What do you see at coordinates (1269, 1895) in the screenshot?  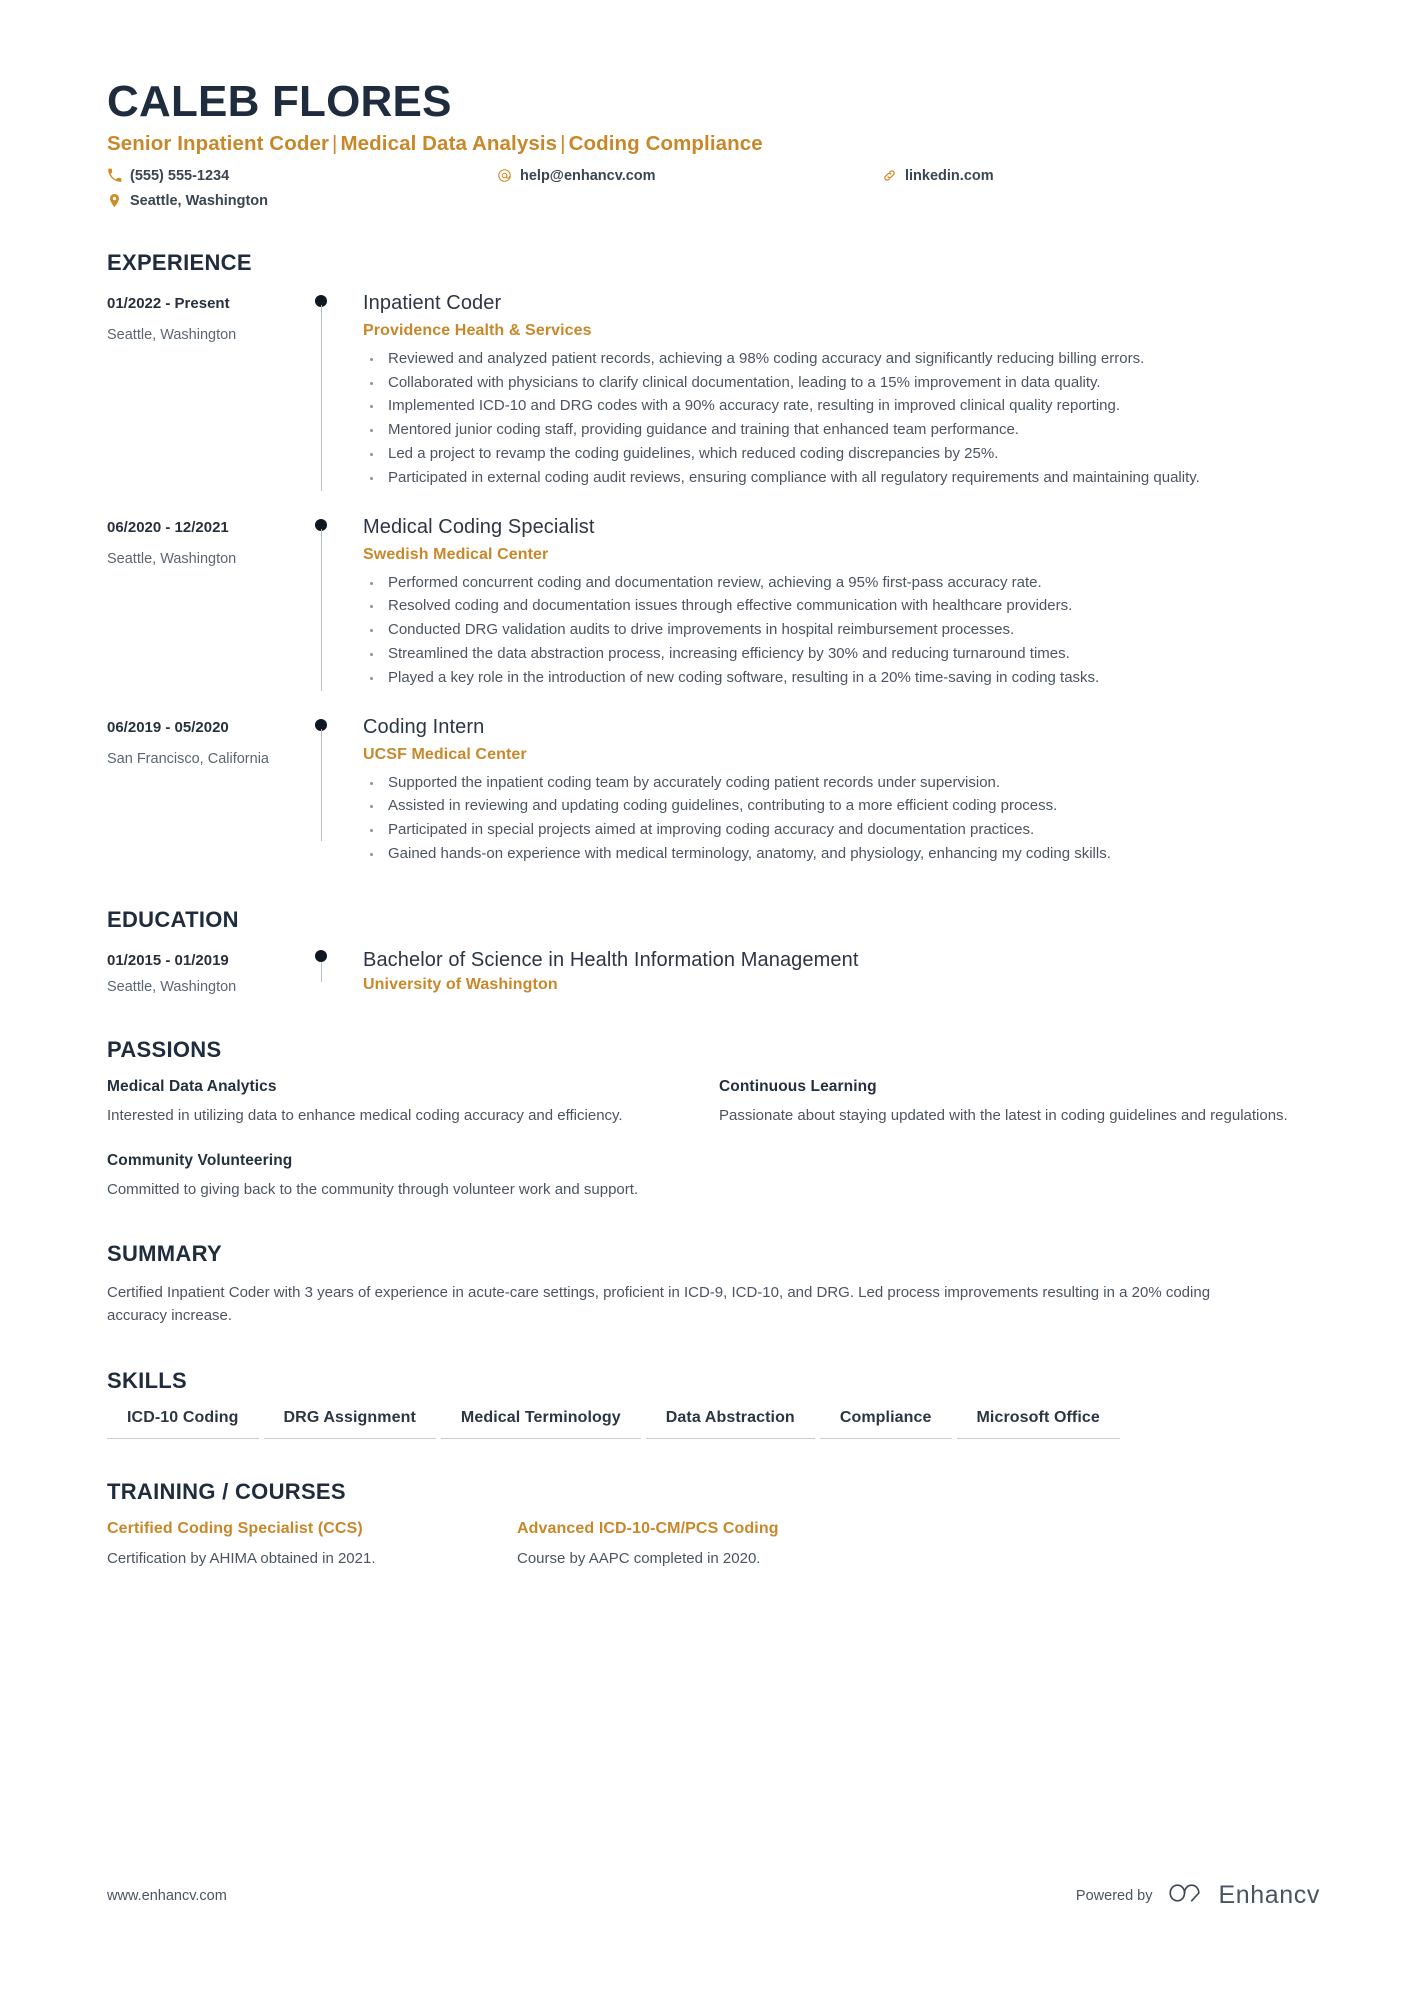 I see `enhancv-brand-name: Enhancv` at bounding box center [1269, 1895].